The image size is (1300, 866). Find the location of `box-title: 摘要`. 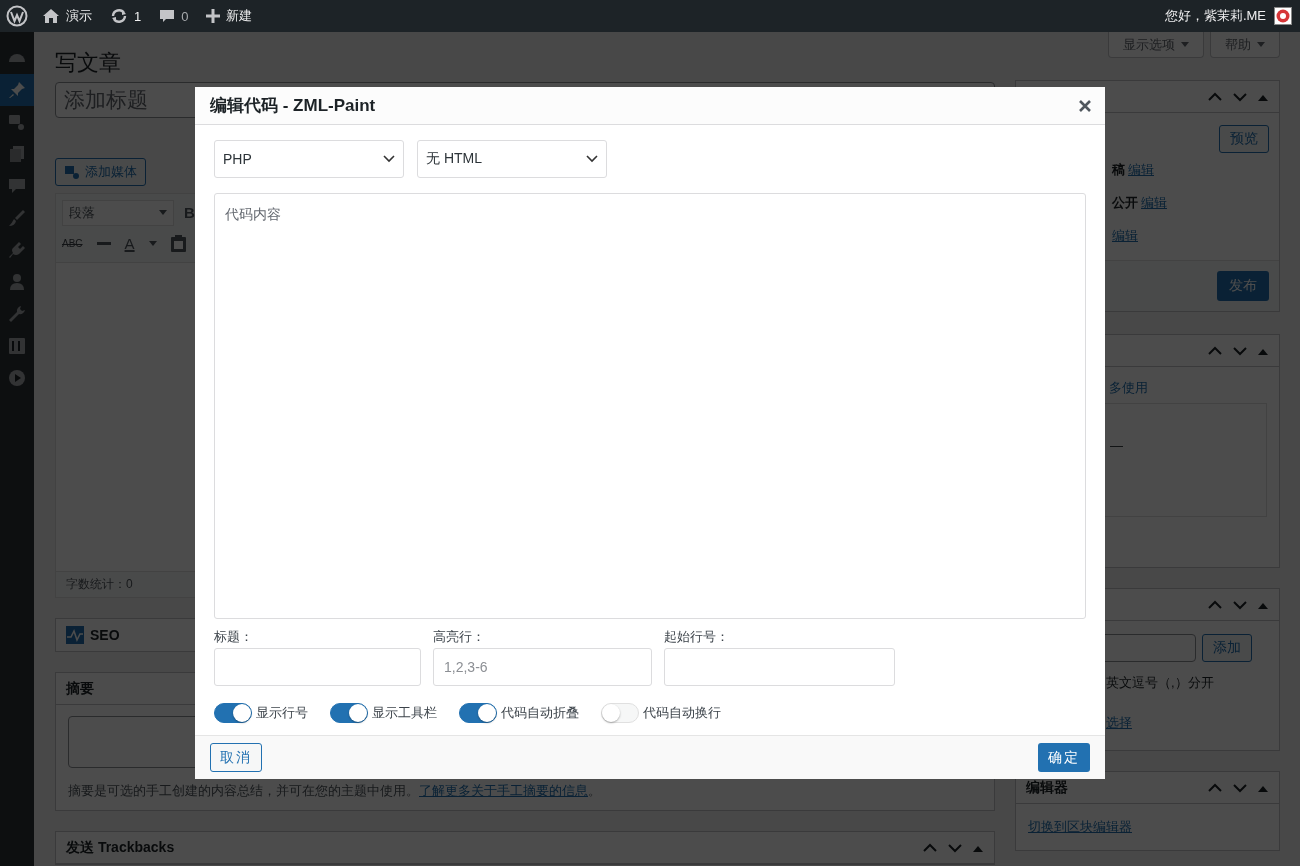

box-title: 摘要 is located at coordinates (80, 688).